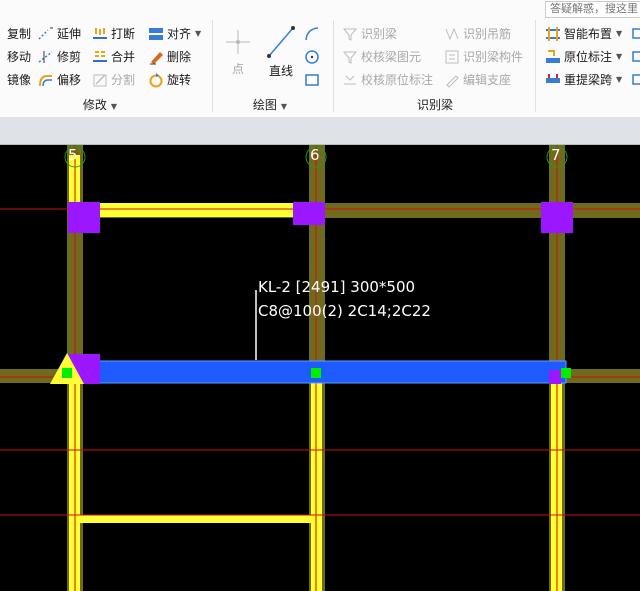  Describe the element at coordinates (350, 80) in the screenshot. I see `annotation-check-icon` at that location.